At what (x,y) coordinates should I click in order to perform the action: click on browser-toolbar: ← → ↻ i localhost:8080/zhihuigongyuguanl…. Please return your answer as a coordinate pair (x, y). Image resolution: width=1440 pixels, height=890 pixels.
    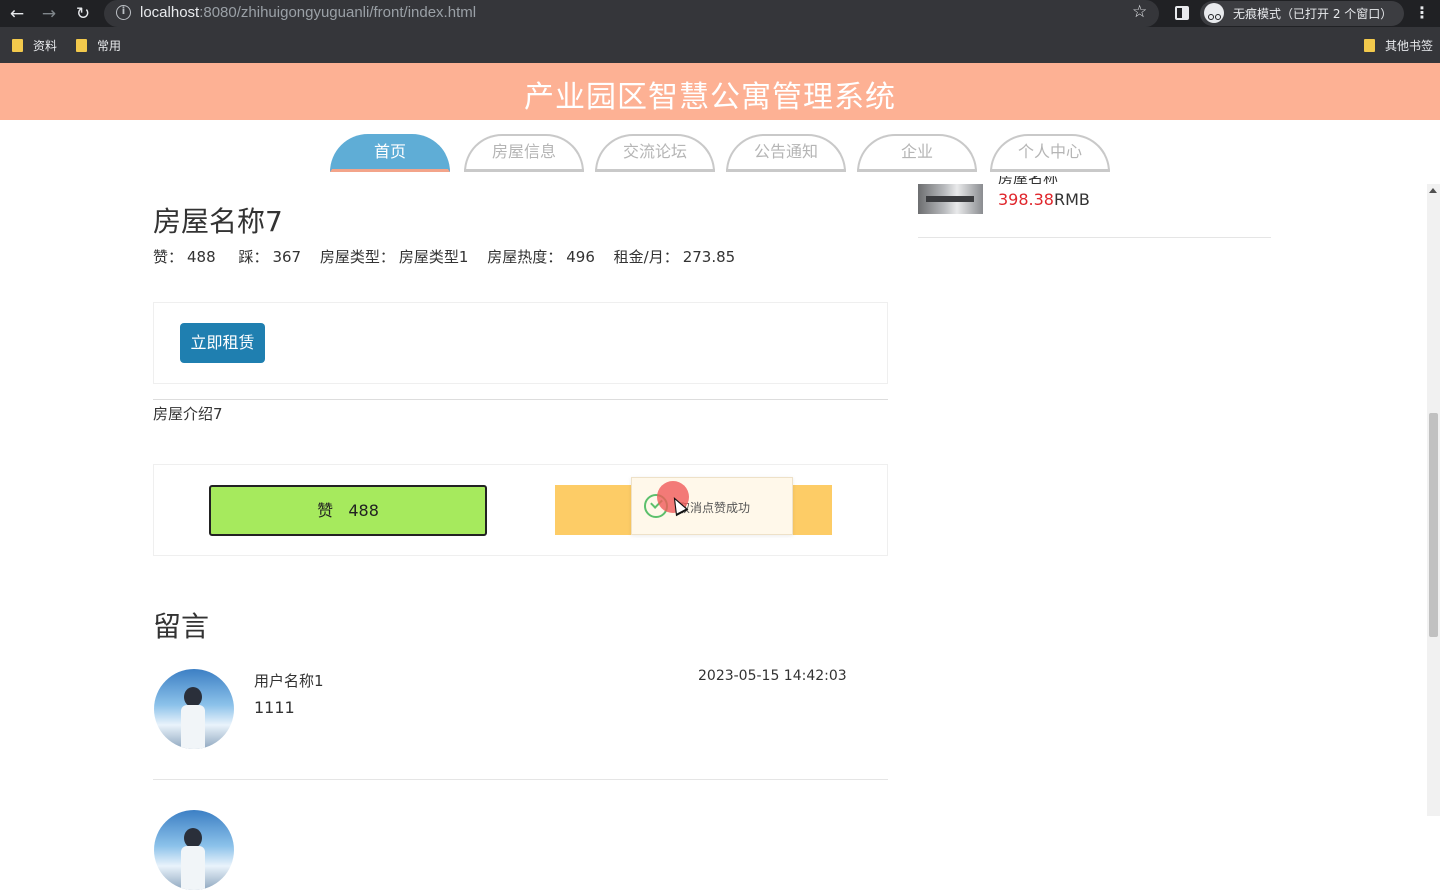
    Looking at the image, I should click on (720, 13).